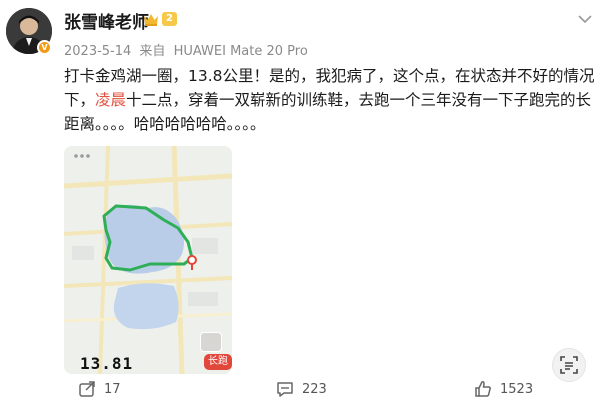  I want to click on comment-button: 223, so click(301, 389).